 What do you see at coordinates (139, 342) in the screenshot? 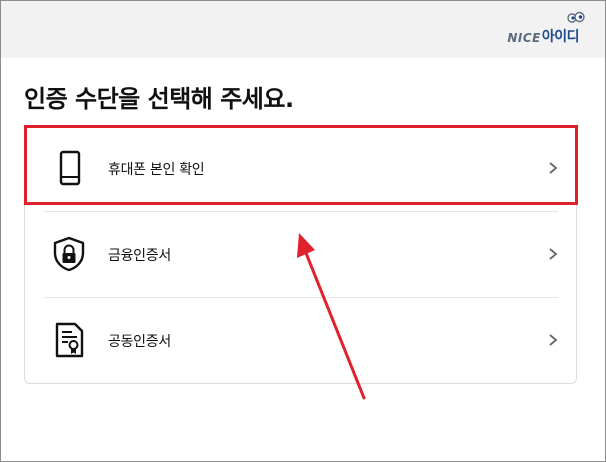
I see `method-label: 공동인증서` at bounding box center [139, 342].